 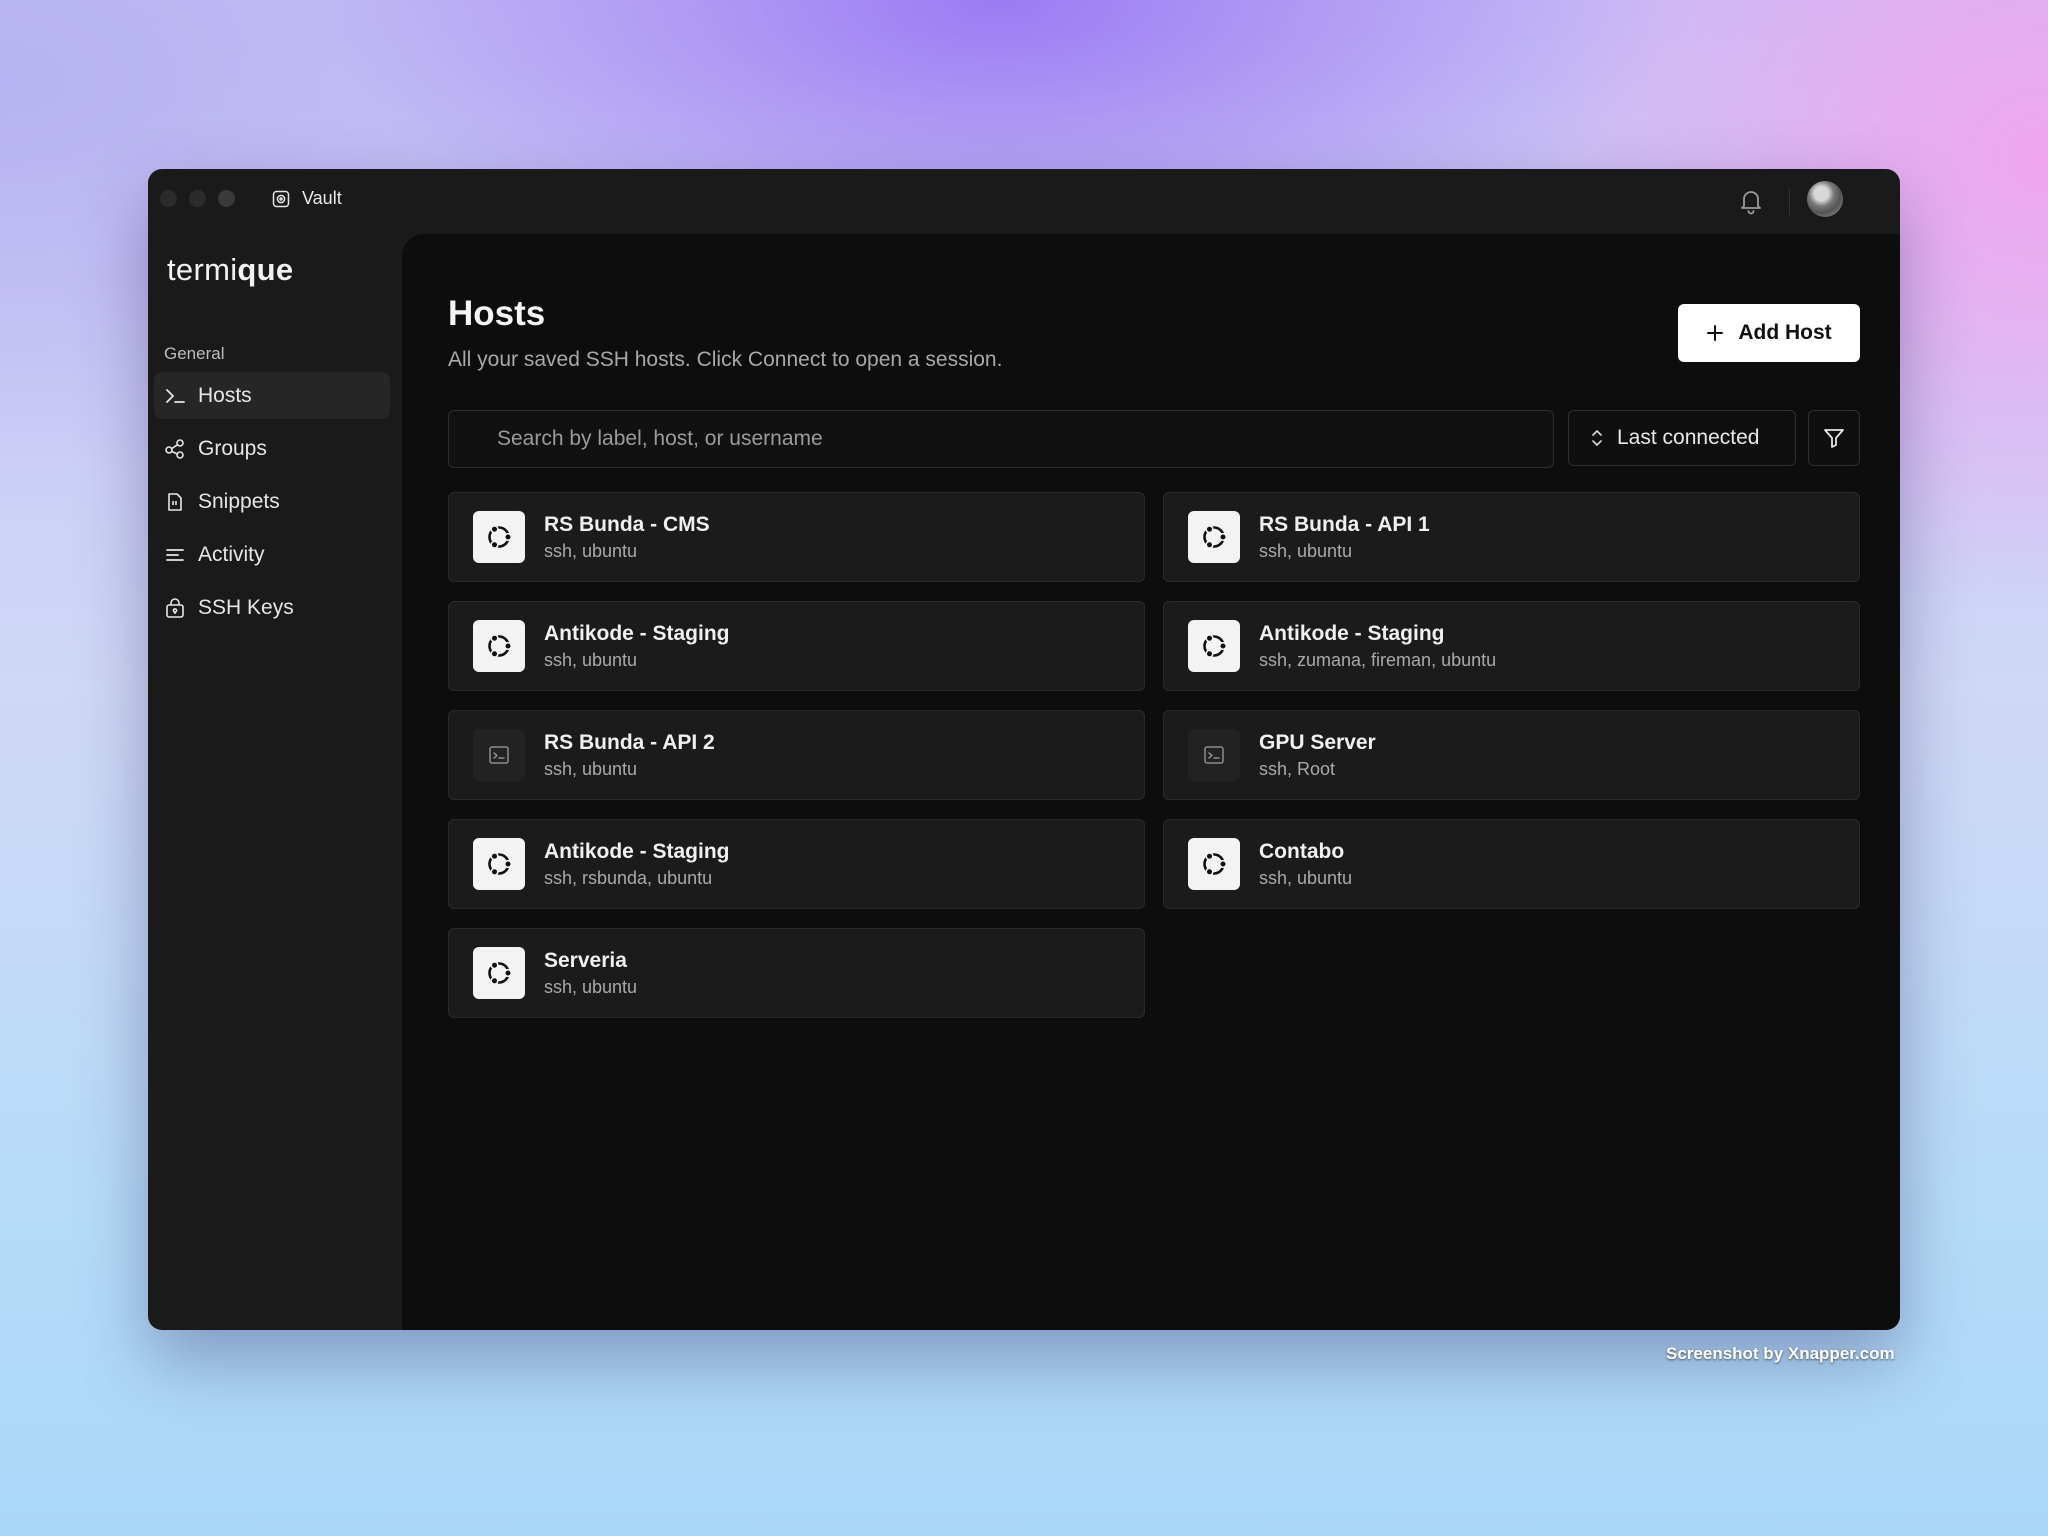 I want to click on host-name: Contabo, so click(x=1302, y=851).